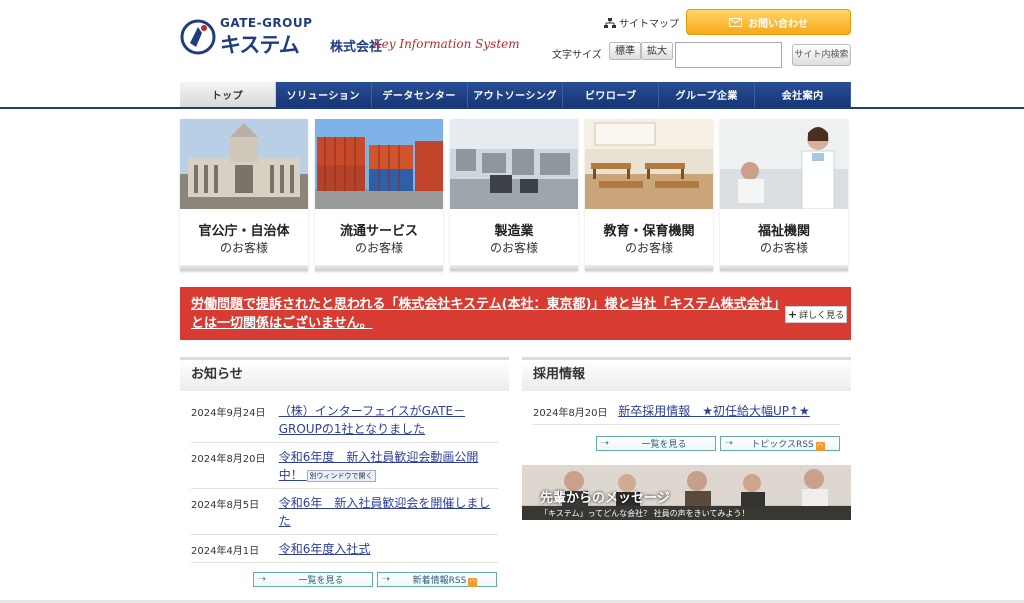 This screenshot has width=1024, height=603. I want to click on news-rss-wrap: 新着情報RSS ◠, so click(445, 580).